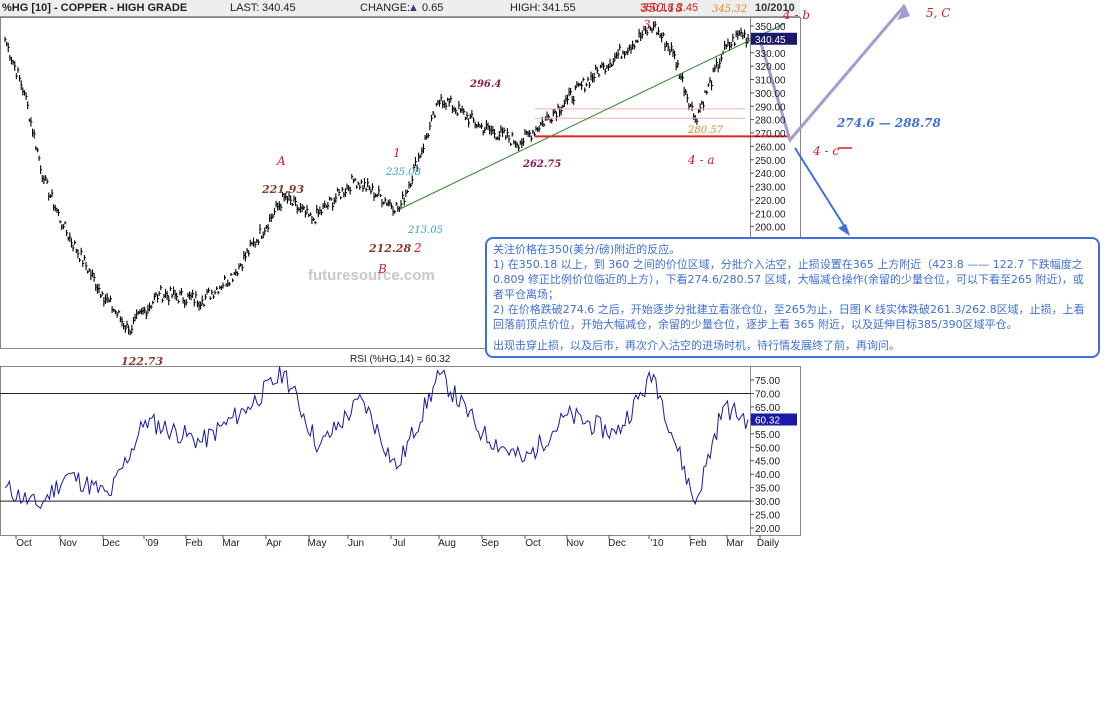 Image resolution: width=1107 pixels, height=721 pixels. What do you see at coordinates (767, 489) in the screenshot?
I see `rsi-tick-label: 35.00` at bounding box center [767, 489].